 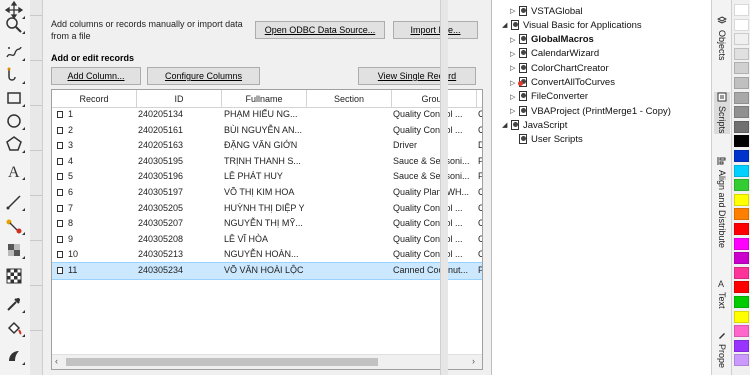 I want to click on transparency-tool-icon, so click(x=14, y=250).